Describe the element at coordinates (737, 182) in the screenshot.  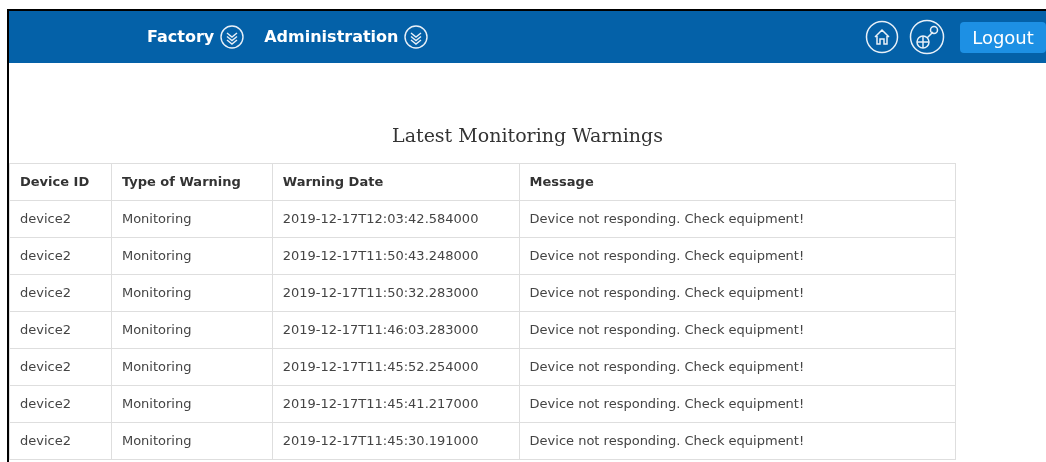
I see `column-header: Message` at that location.